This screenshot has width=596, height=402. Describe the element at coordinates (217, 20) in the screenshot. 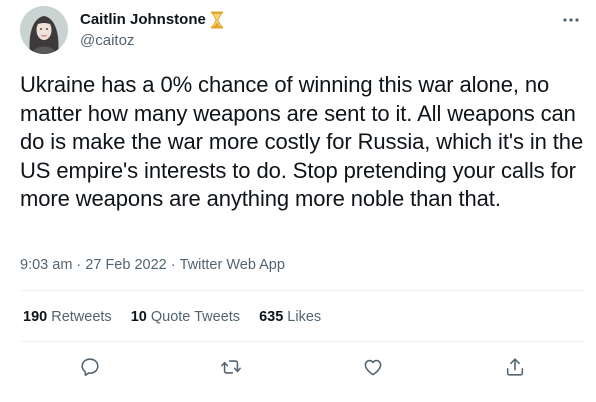

I see `hourglass-icon` at that location.